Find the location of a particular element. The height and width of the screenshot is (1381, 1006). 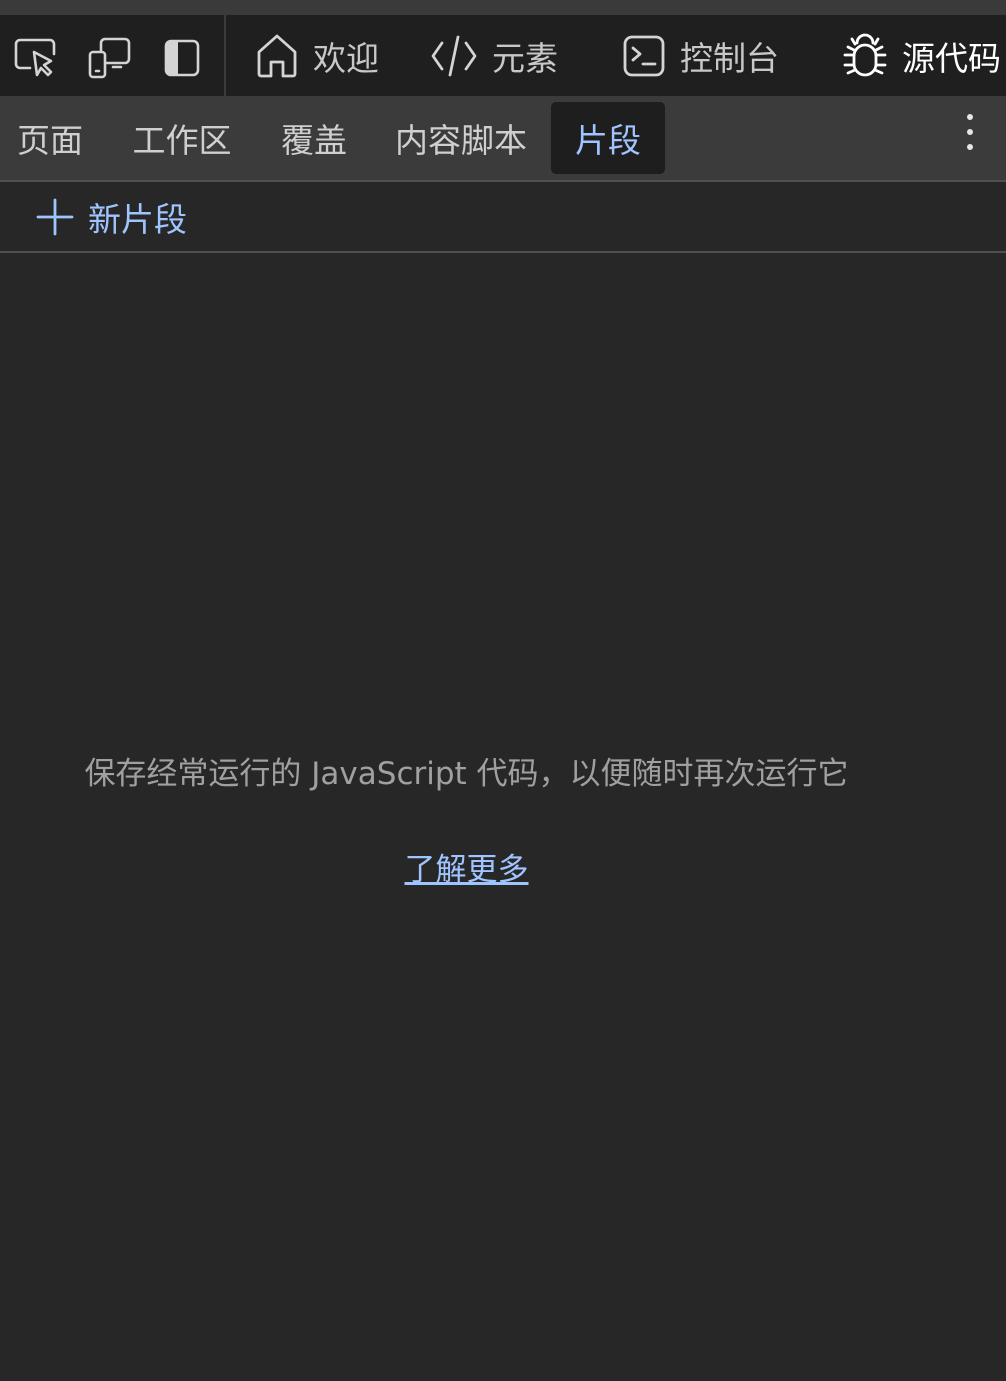

devtools-toolbar: 欢迎 元素 控制台 源代码 is located at coordinates (503, 63).